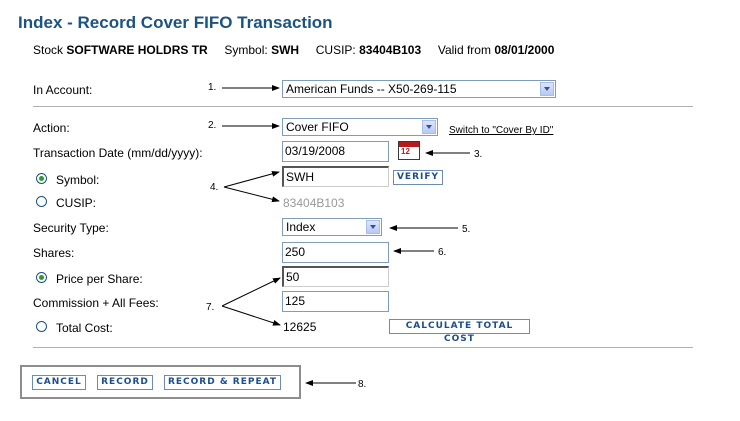 This screenshot has height=421, width=740. I want to click on arrow-7a, so click(251, 292).